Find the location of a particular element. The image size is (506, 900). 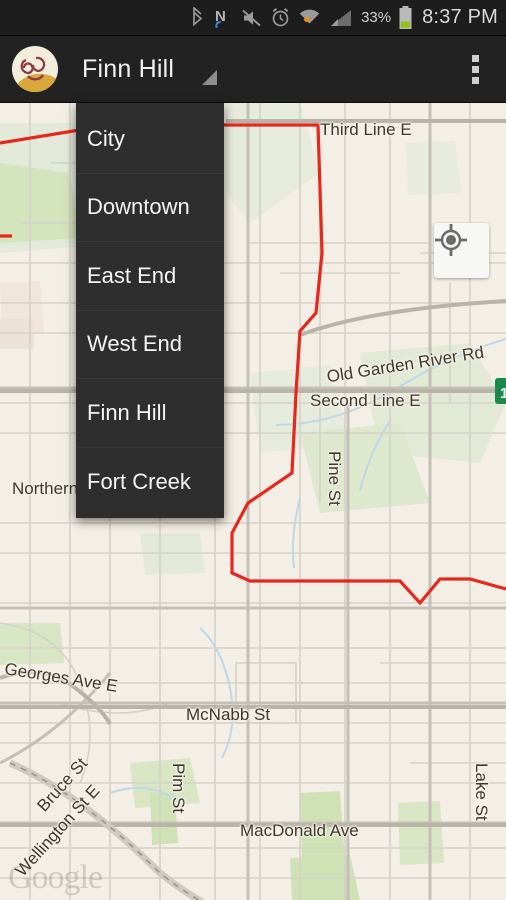

my-location-crosshair-icon is located at coordinates (451, 240).